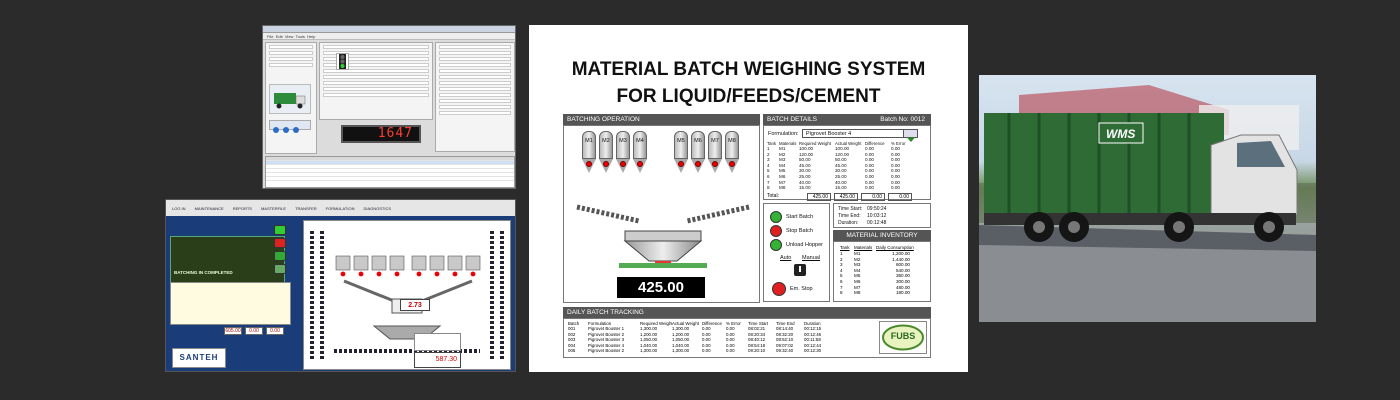 This screenshot has width=1400, height=400. What do you see at coordinates (847, 119) in the screenshot?
I see `batch-details-header: BATCH DETAILS Batch No: 0012` at bounding box center [847, 119].